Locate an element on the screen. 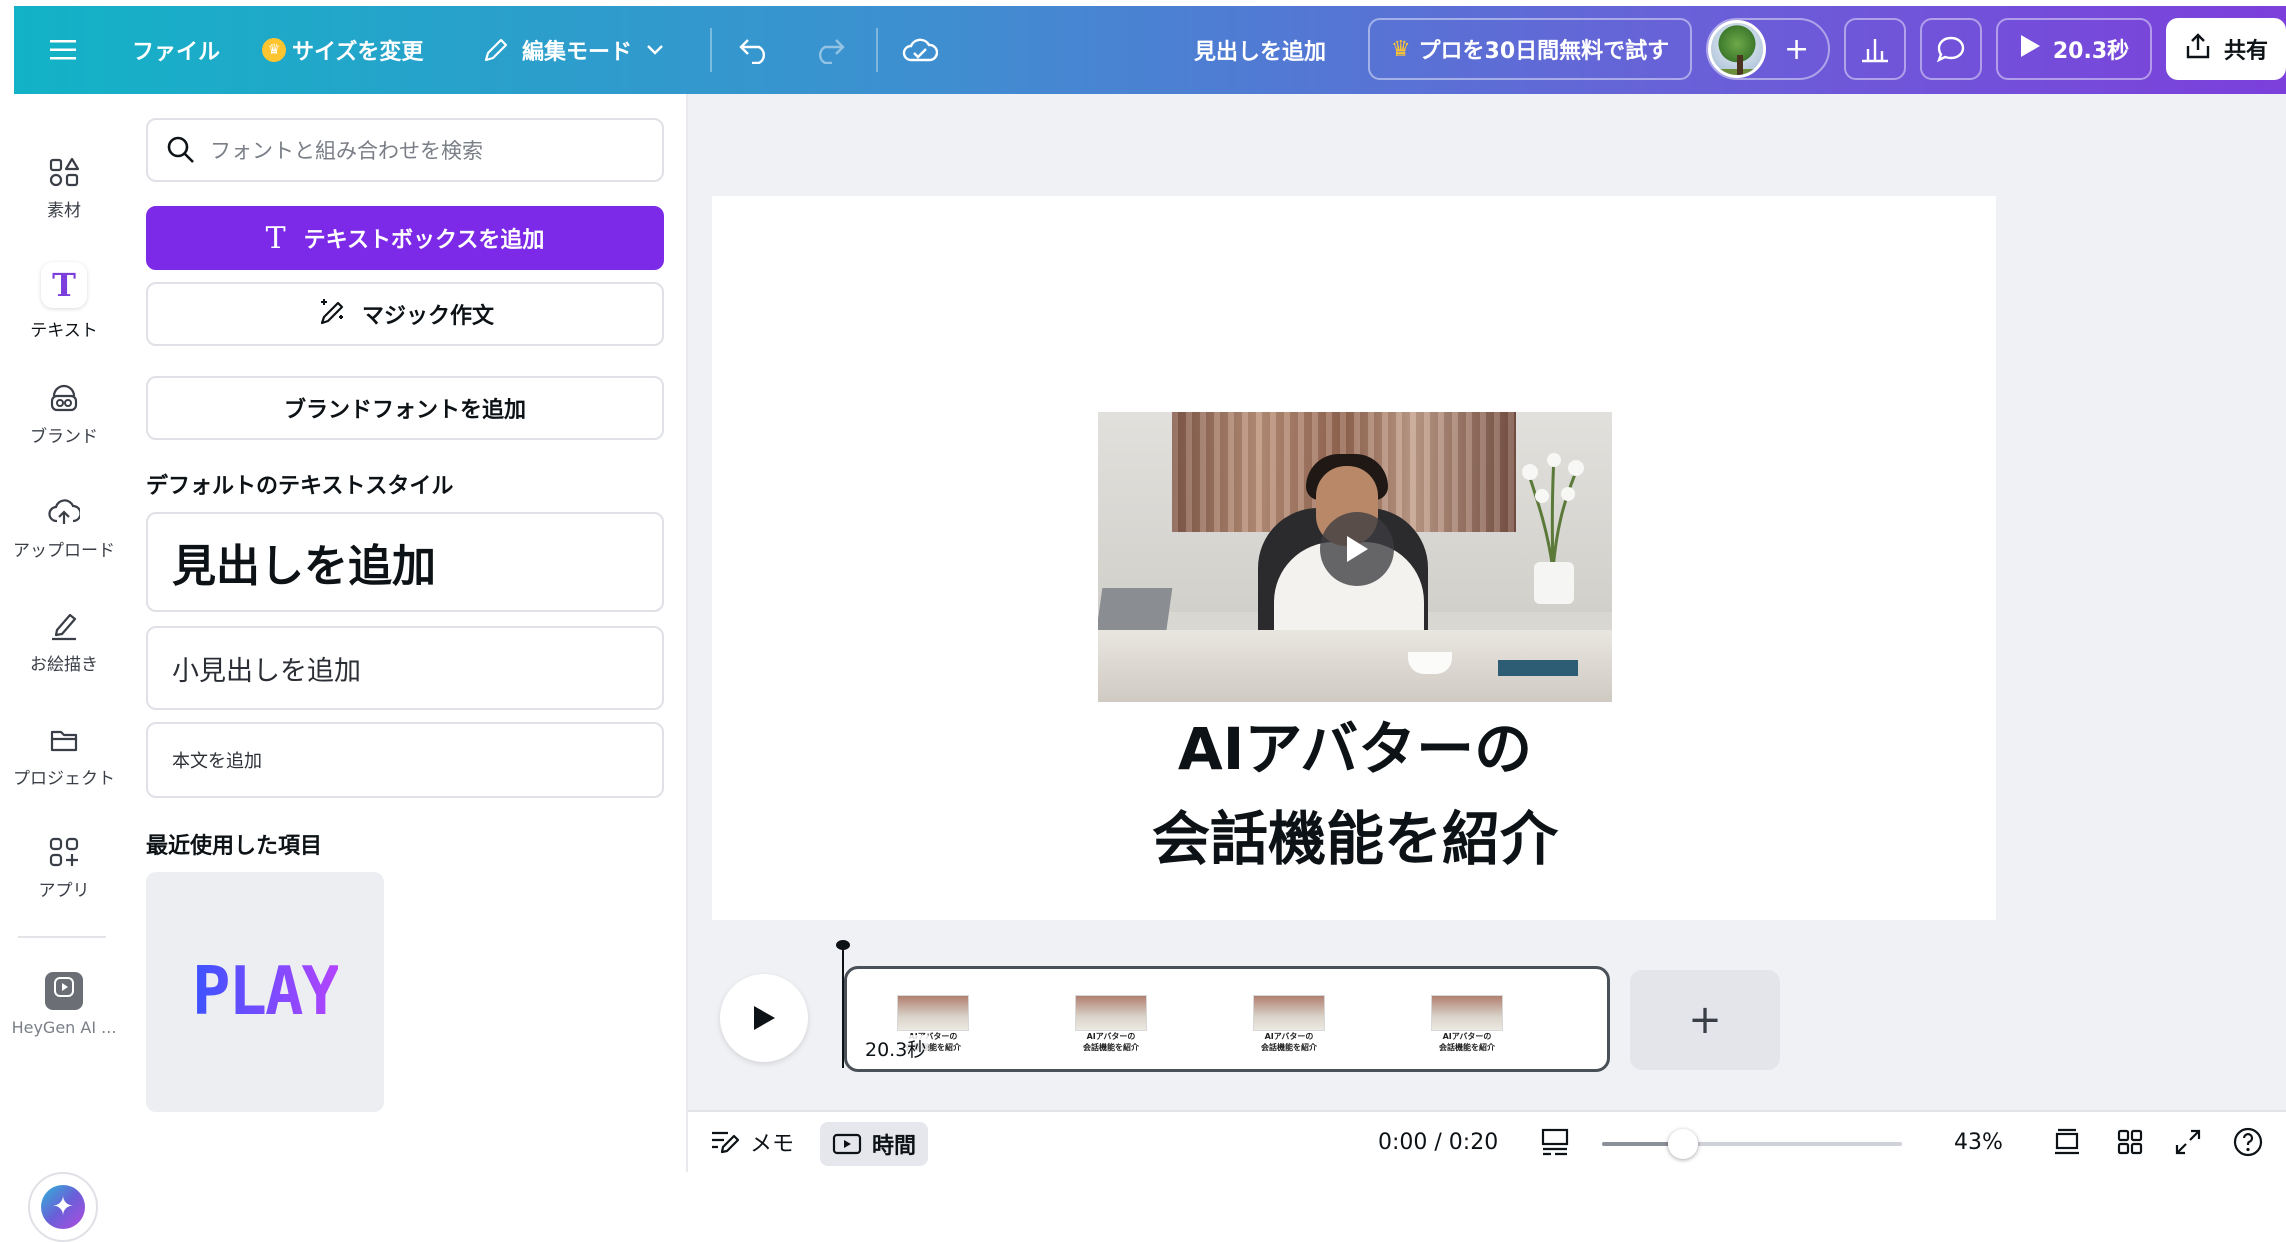 The width and height of the screenshot is (2286, 1242). present-button: 20.3秒 is located at coordinates (2074, 49).